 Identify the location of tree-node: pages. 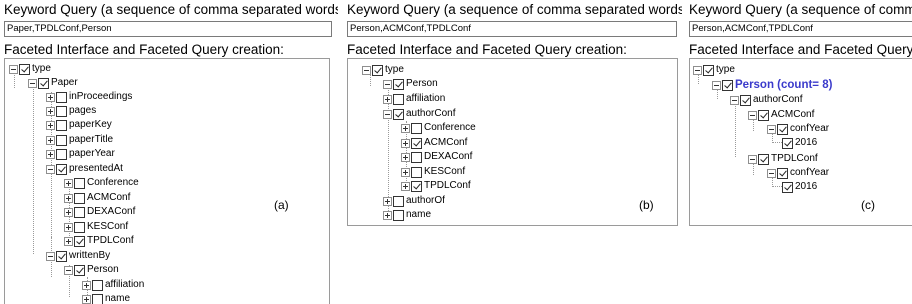
(71, 111).